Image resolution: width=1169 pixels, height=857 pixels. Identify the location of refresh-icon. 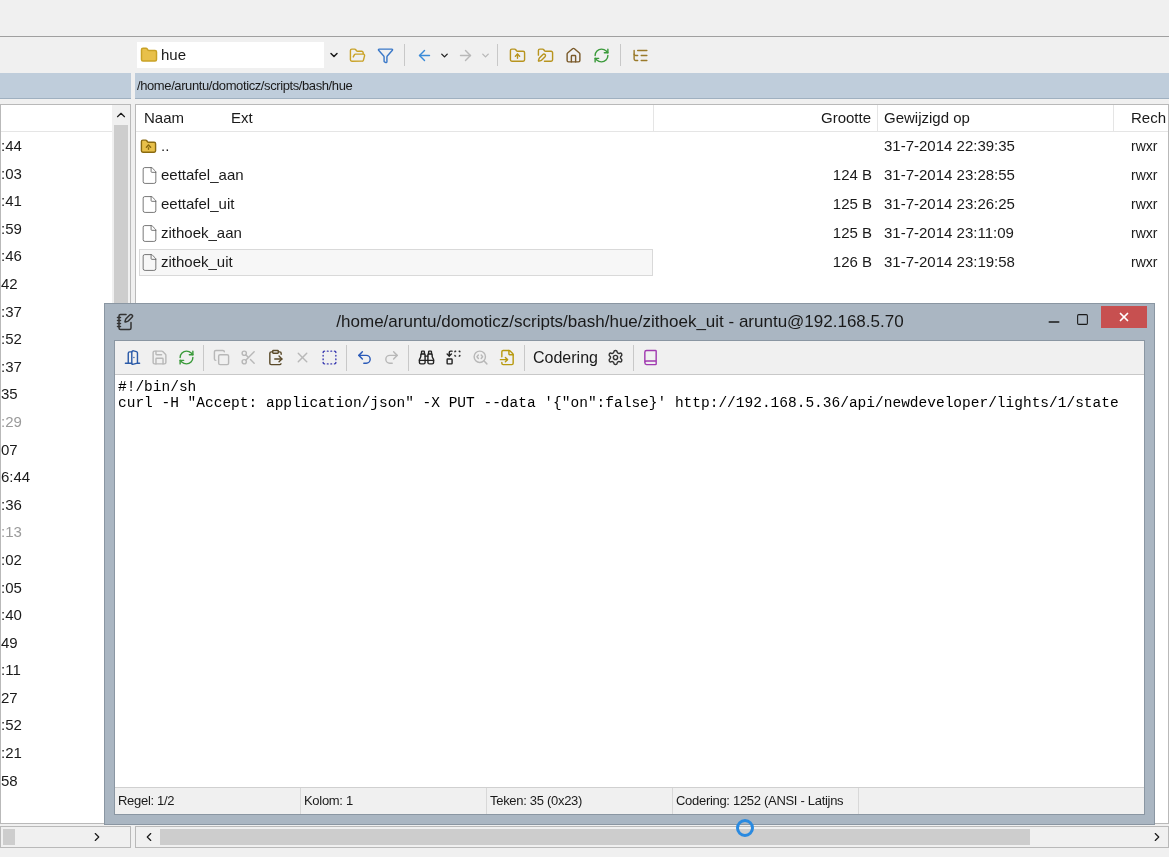
(601, 55).